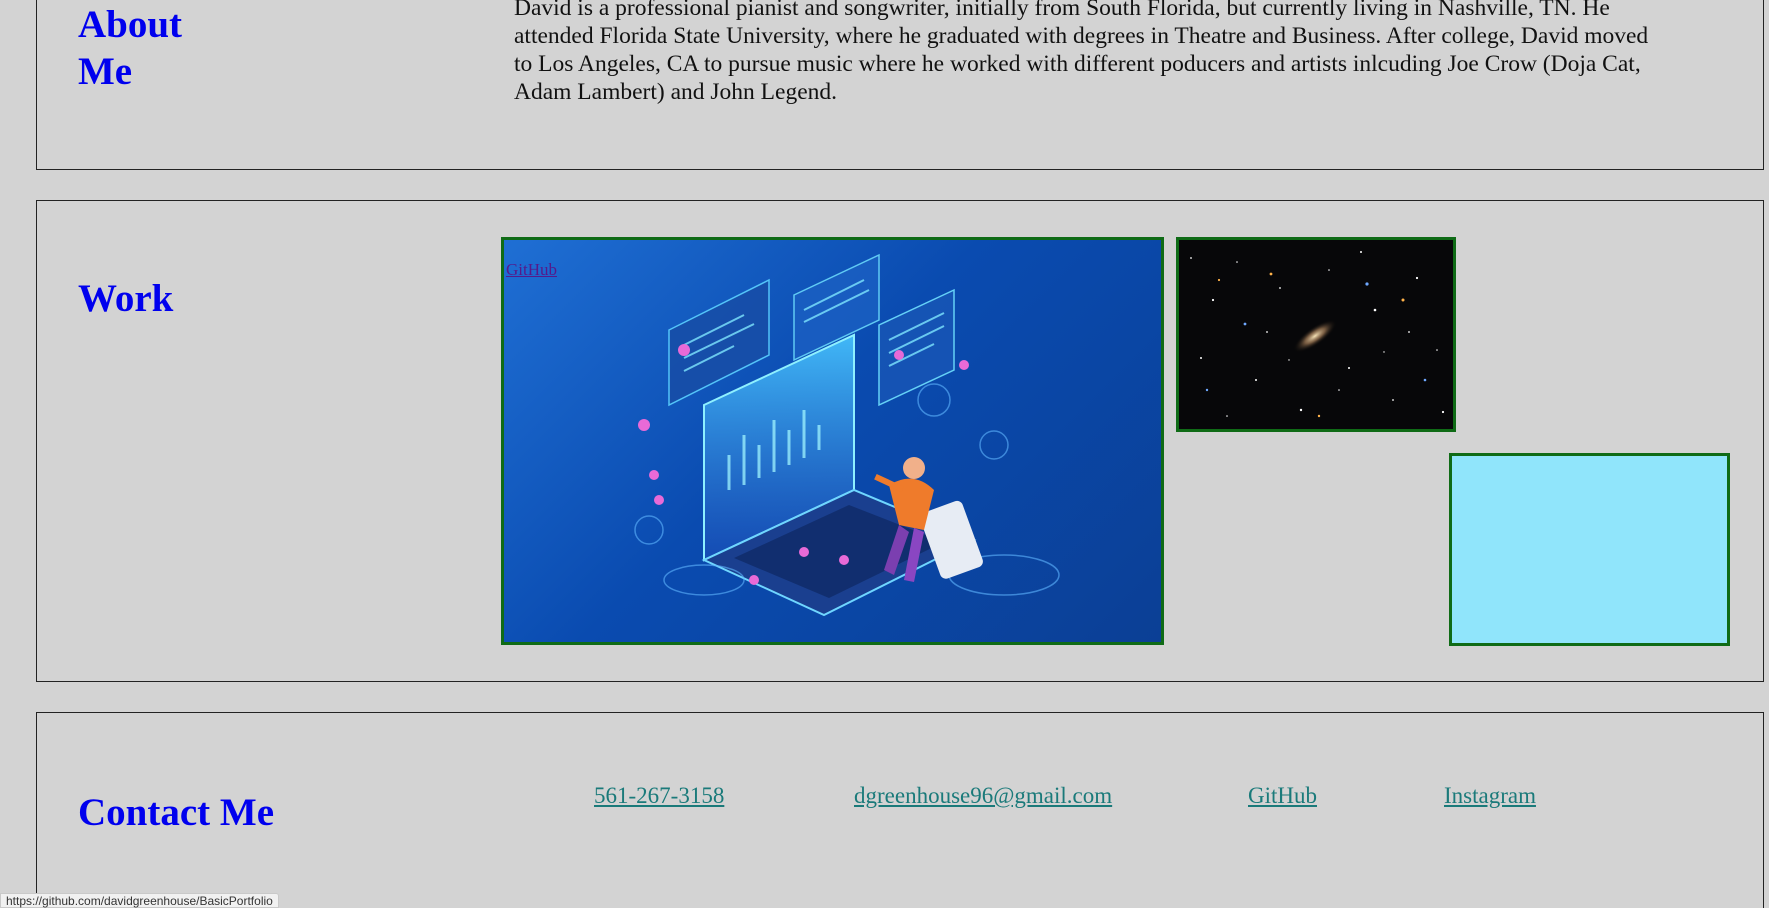 The height and width of the screenshot is (908, 1769). Describe the element at coordinates (983, 796) in the screenshot. I see `email-link: dgreenhouse96@gmail.com` at that location.